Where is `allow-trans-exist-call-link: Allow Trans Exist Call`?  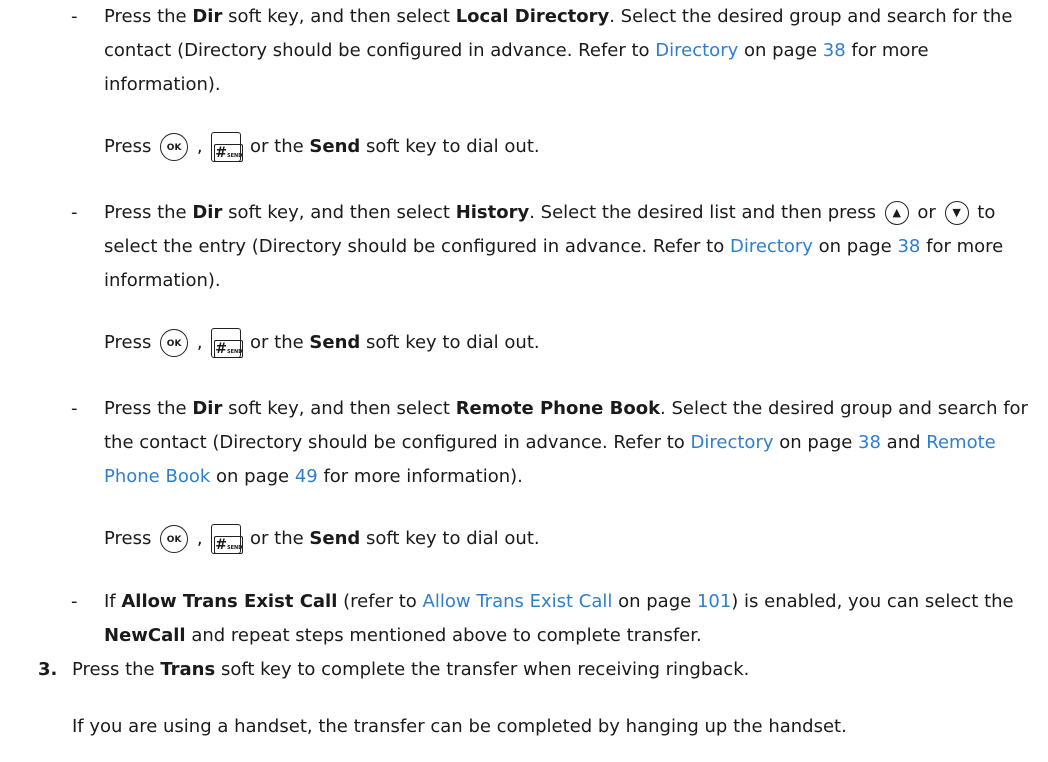 allow-trans-exist-call-link: Allow Trans Exist Call is located at coordinates (518, 601).